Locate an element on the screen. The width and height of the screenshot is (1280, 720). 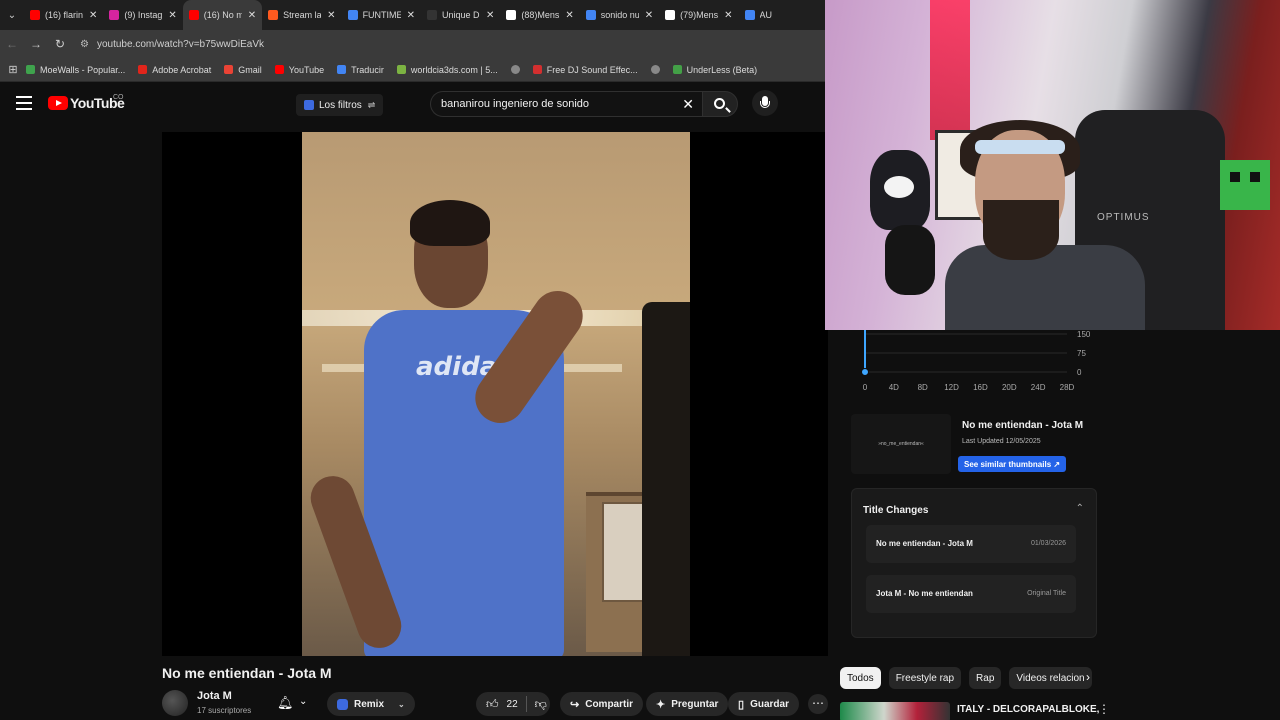
channel-name: Jota M is located at coordinates (214, 696).